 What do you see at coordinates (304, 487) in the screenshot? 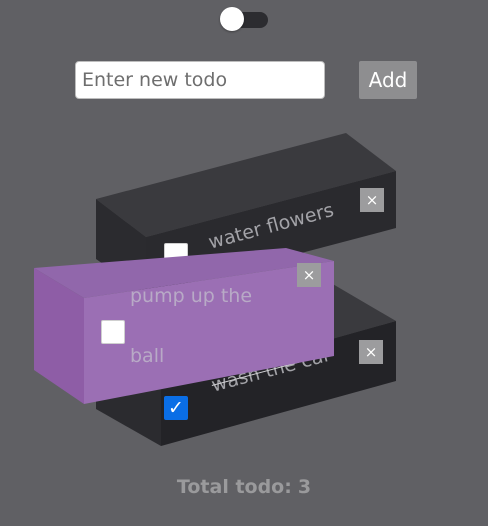
I see `total-count: 3` at bounding box center [304, 487].